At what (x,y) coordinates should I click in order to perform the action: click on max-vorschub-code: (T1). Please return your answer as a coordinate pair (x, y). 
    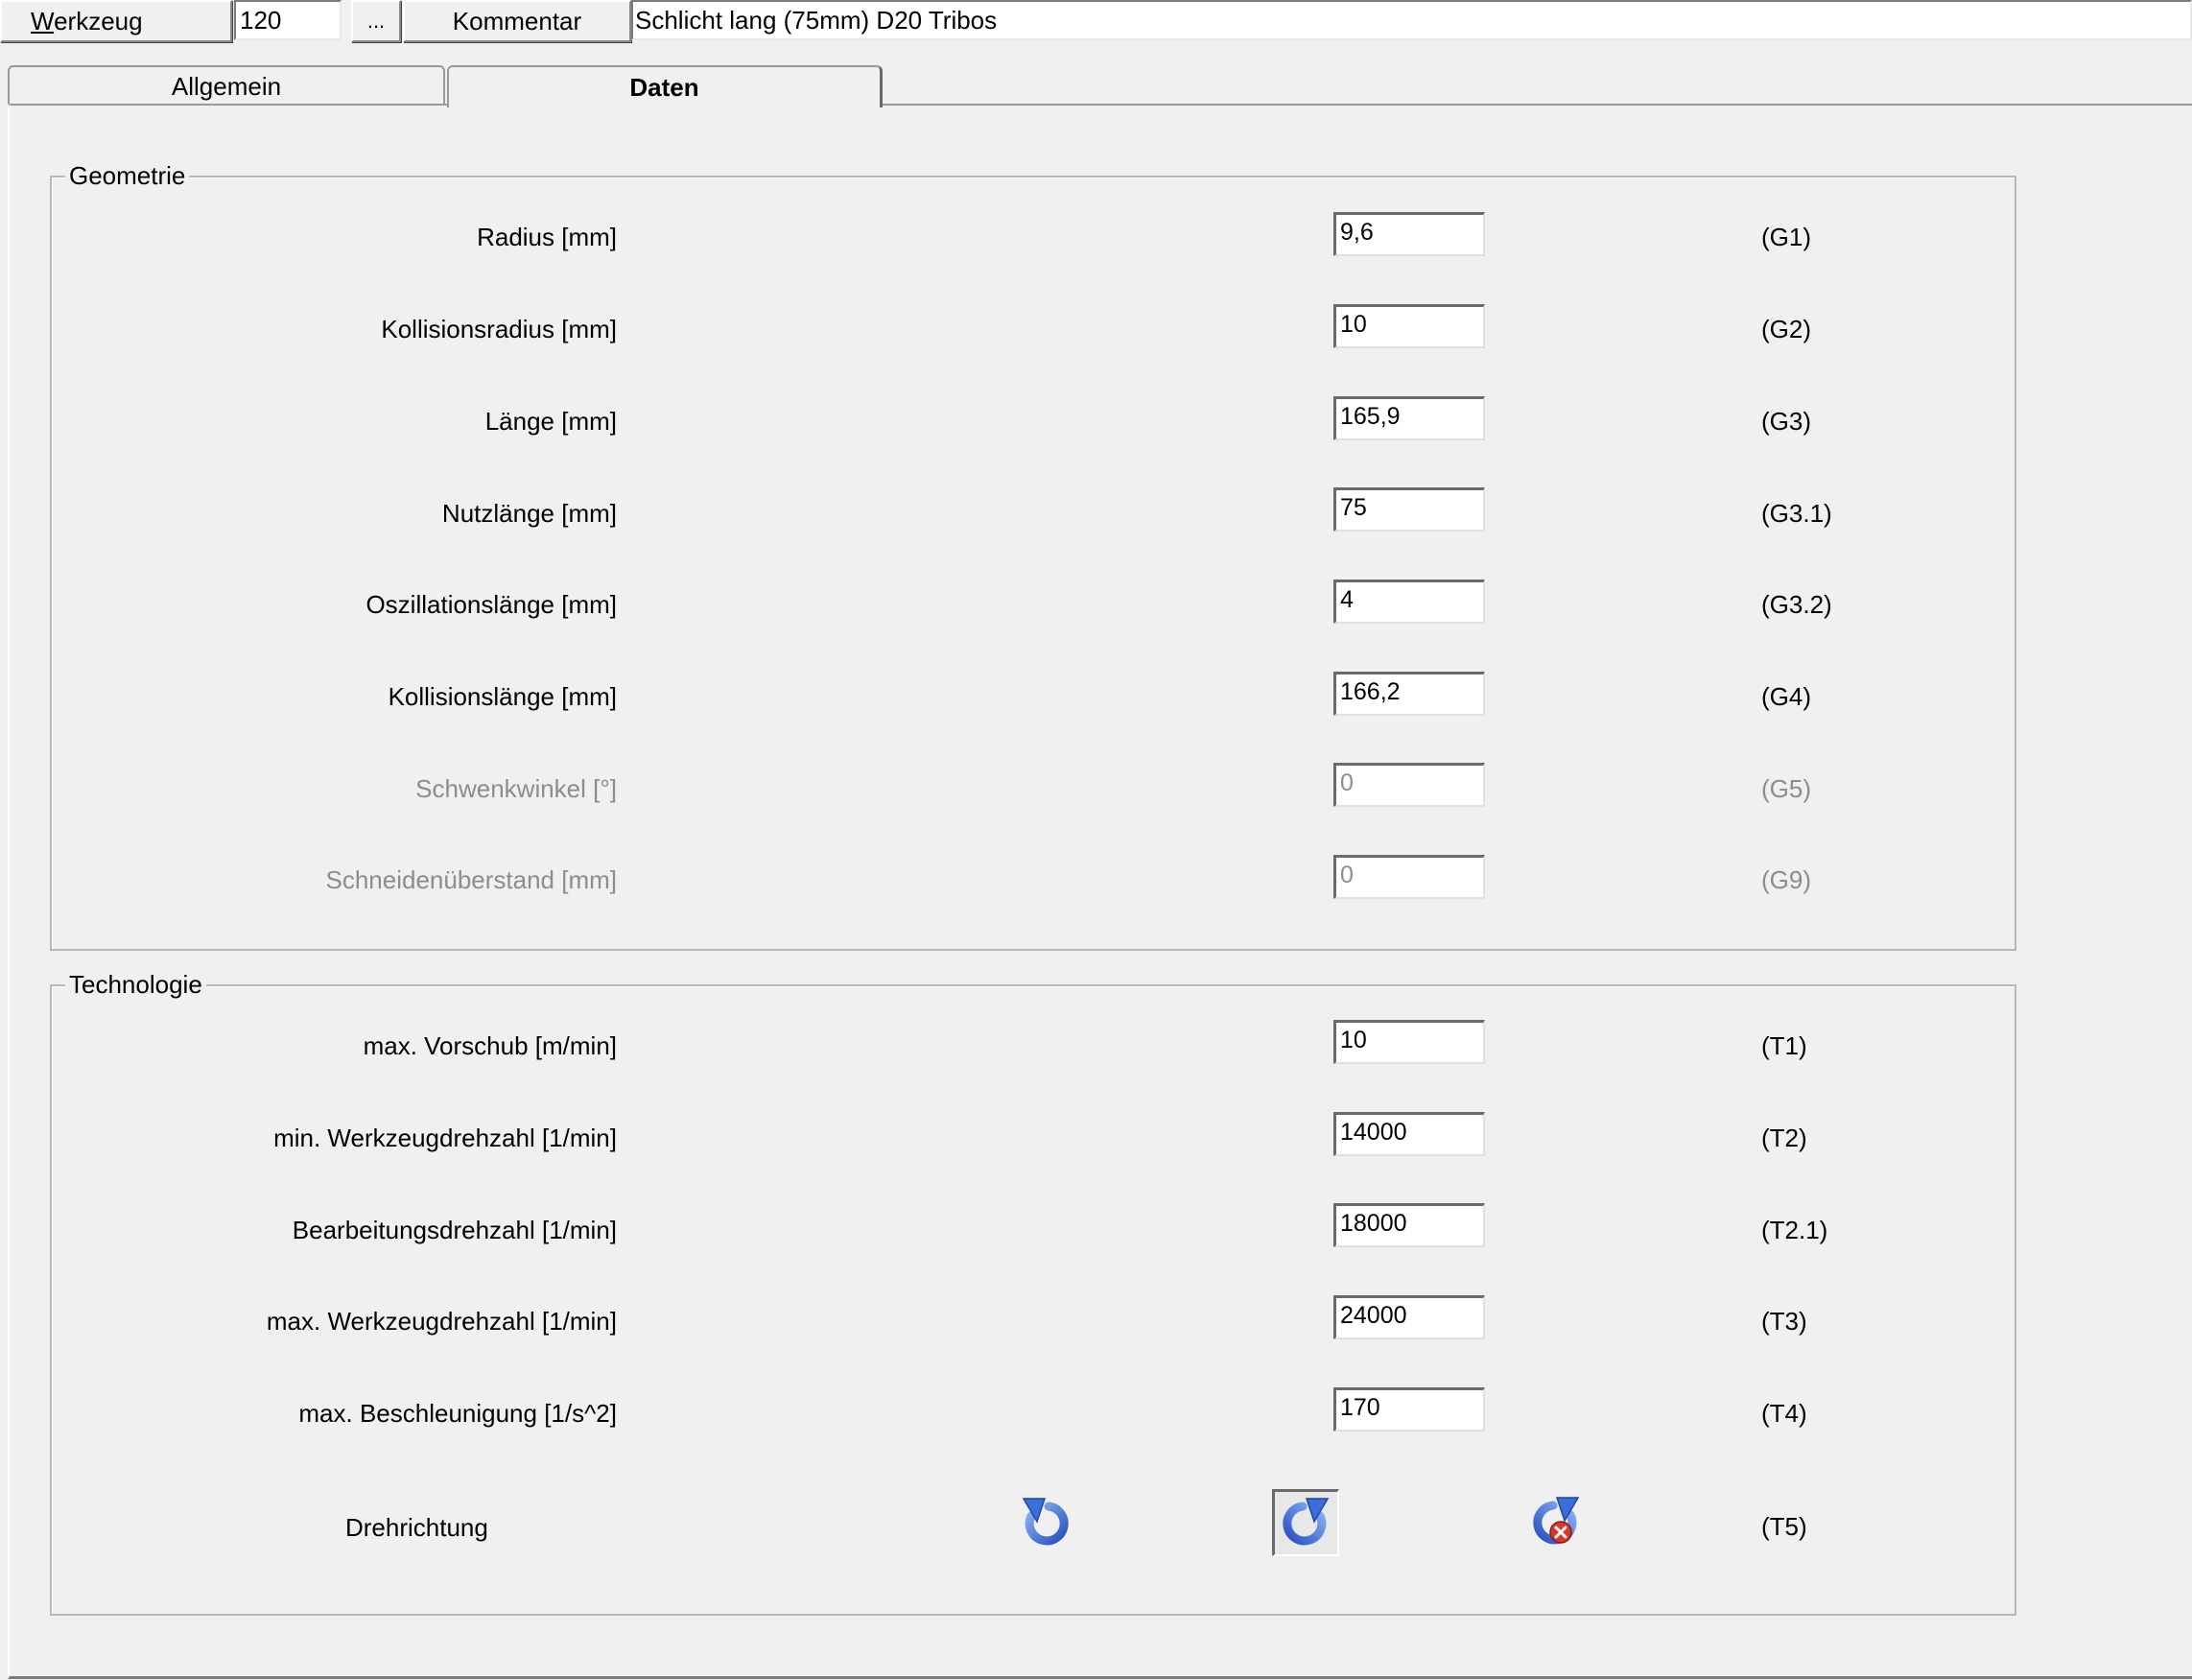
    Looking at the image, I should click on (1784, 1045).